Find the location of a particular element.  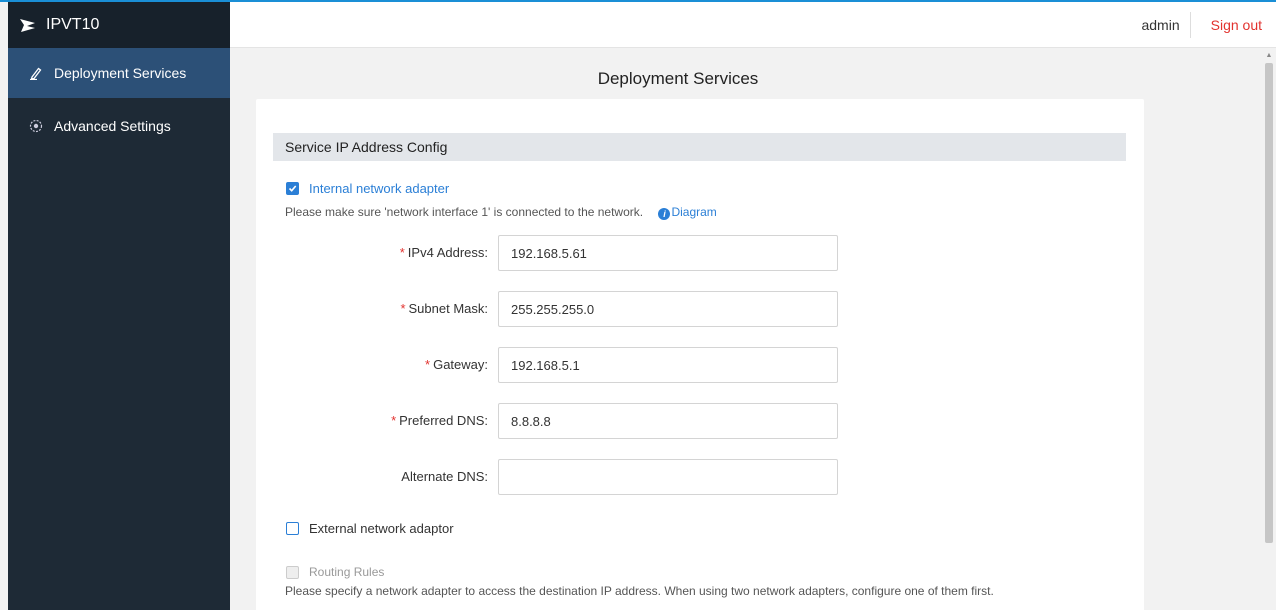

sidebar-item-label: Deployment Services is located at coordinates (120, 73).